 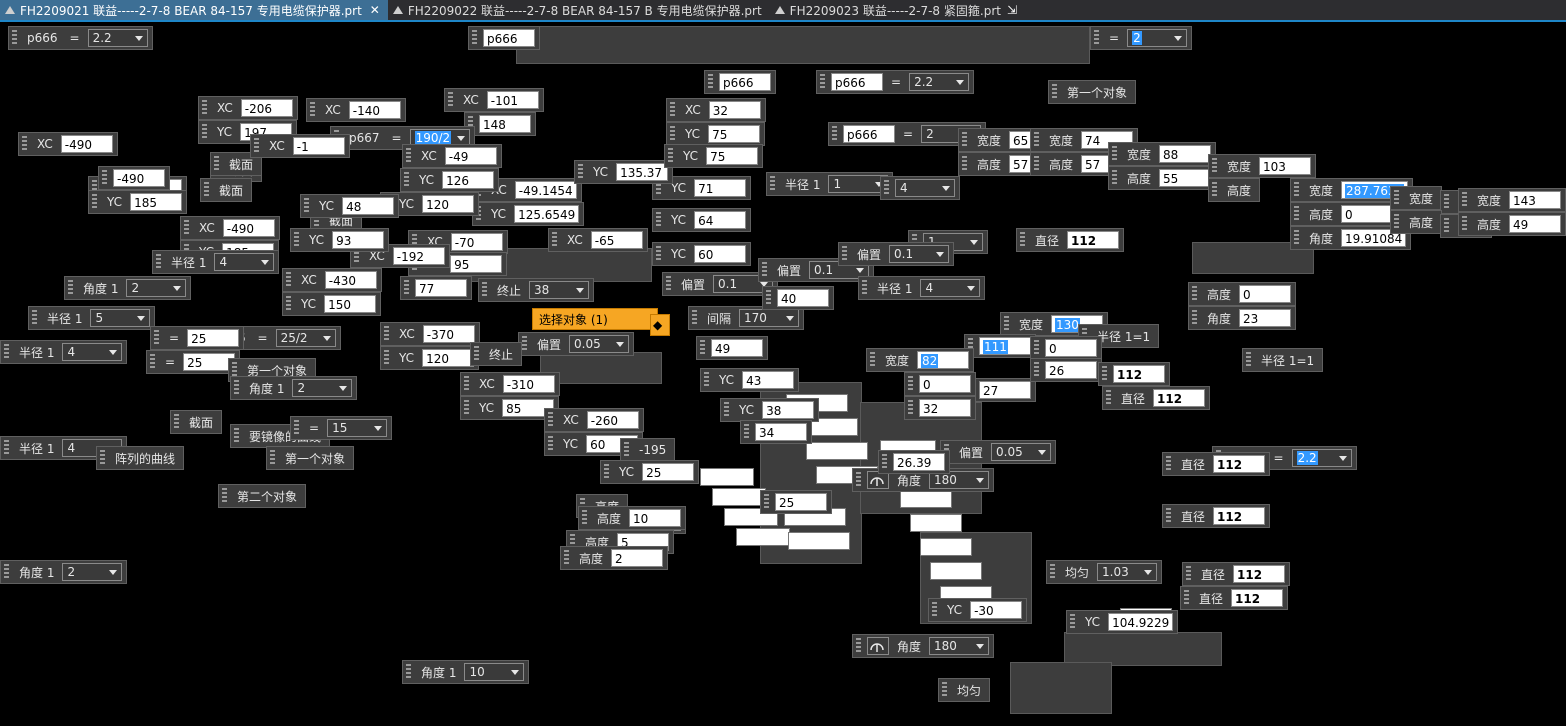 I want to click on floating-parameter-dialog: YC 150, so click(x=332, y=304).